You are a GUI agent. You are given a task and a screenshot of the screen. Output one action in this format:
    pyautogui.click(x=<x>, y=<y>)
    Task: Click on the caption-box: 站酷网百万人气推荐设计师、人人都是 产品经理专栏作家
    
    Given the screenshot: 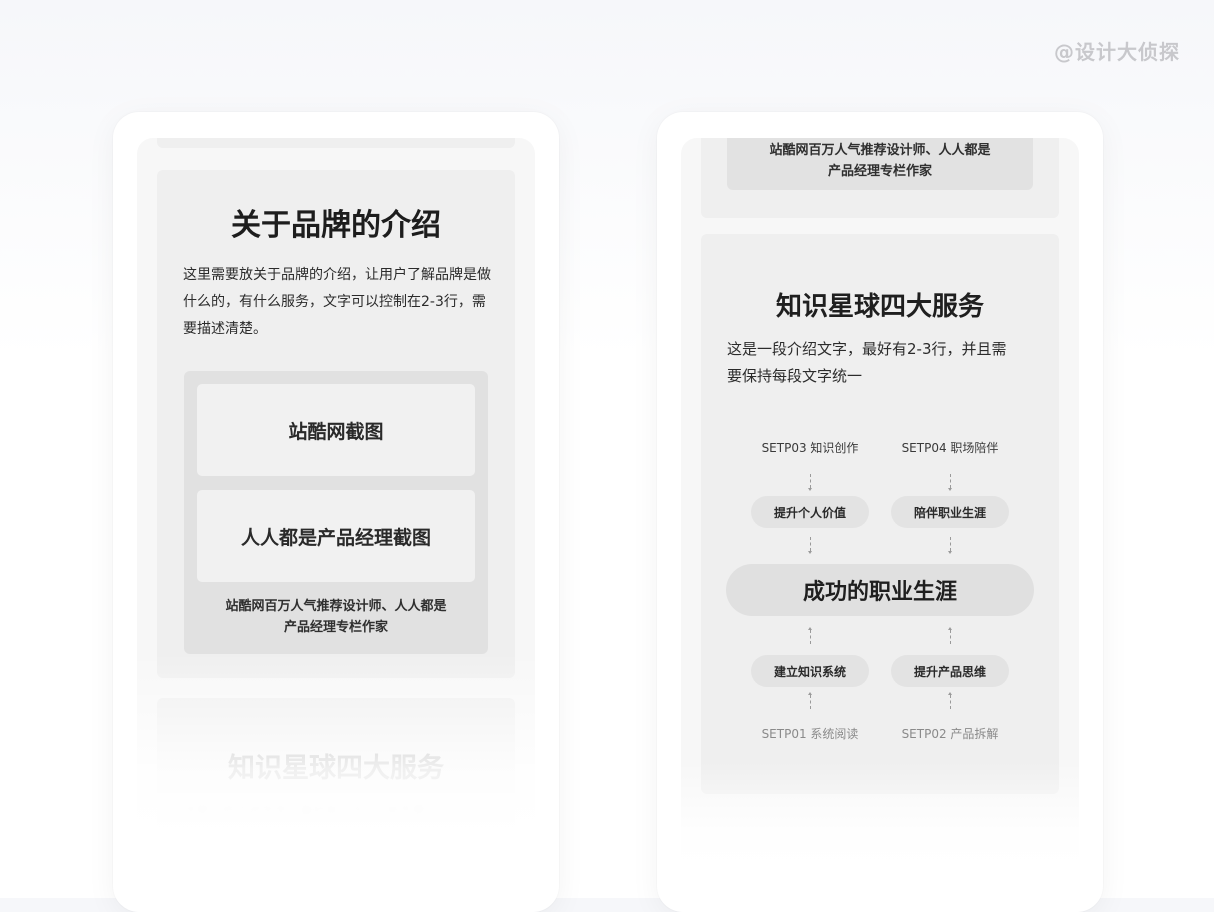 What is the action you would take?
    pyautogui.click(x=880, y=164)
    